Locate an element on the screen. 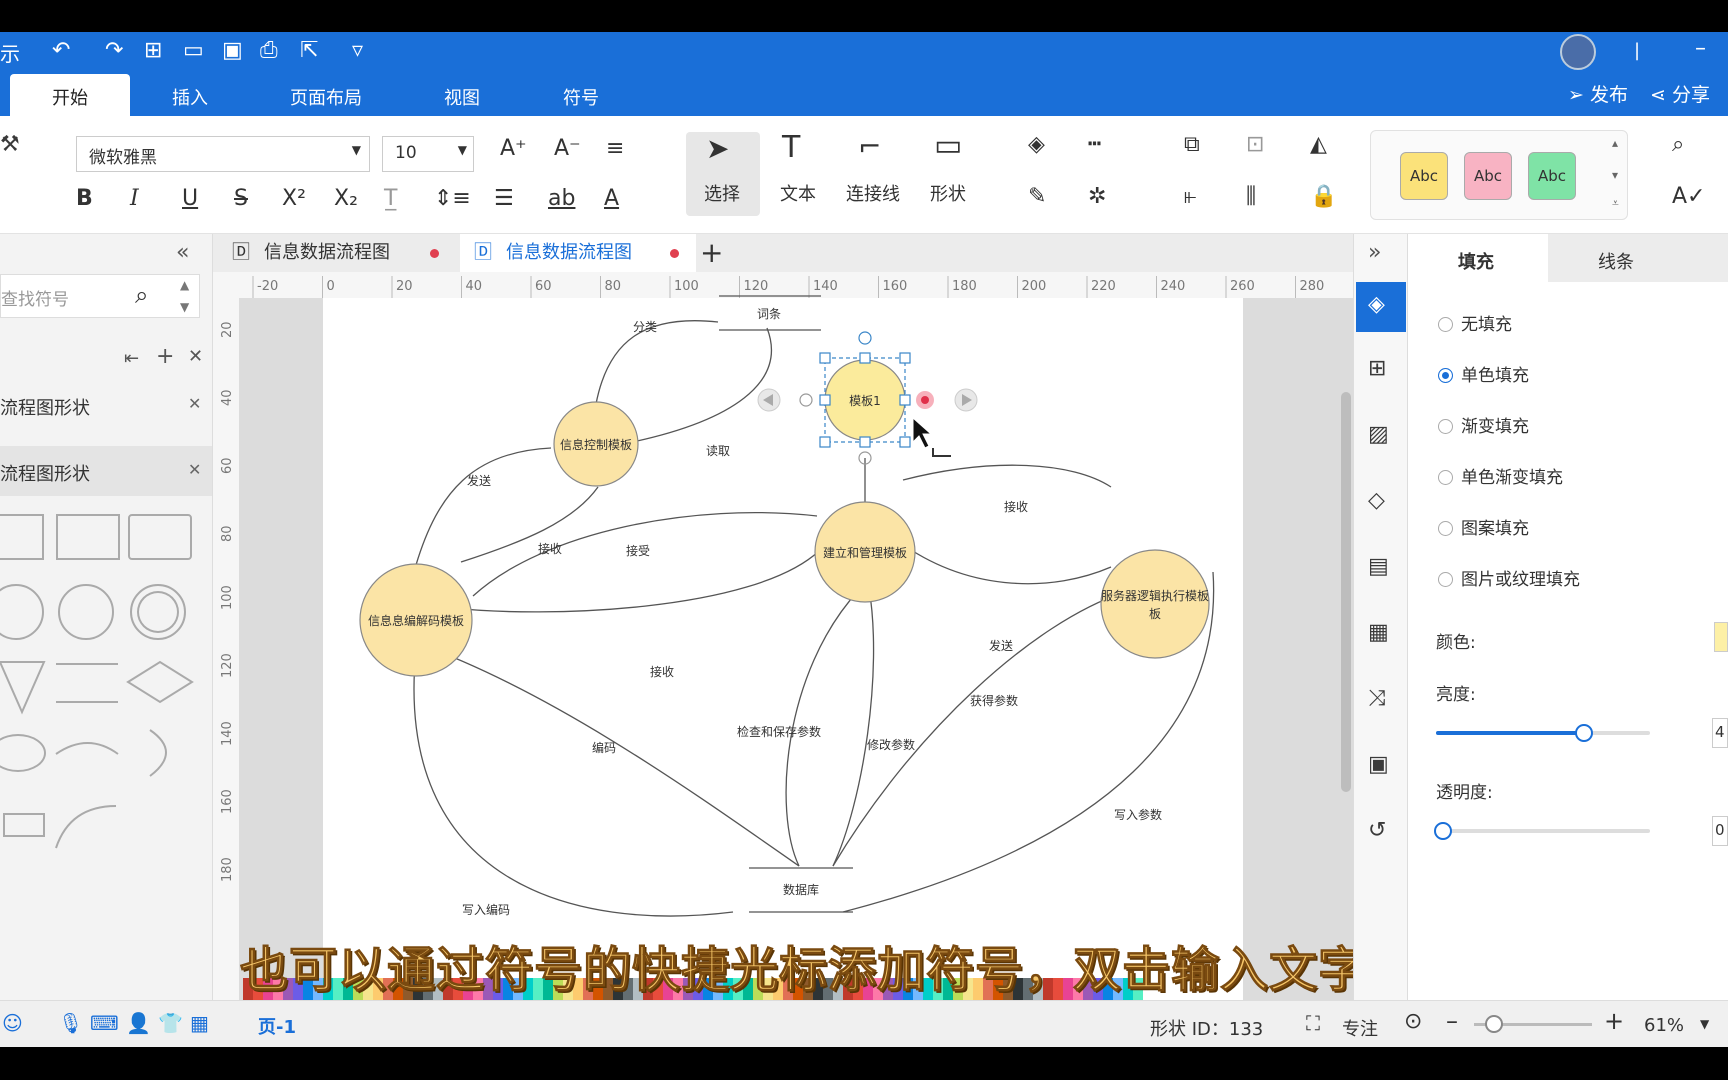  add-library-icon: + is located at coordinates (165, 356).